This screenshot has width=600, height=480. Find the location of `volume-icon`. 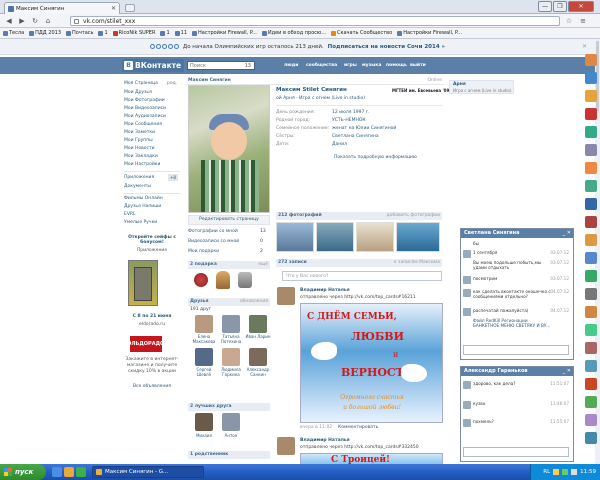

volume-icon is located at coordinates (574, 472).